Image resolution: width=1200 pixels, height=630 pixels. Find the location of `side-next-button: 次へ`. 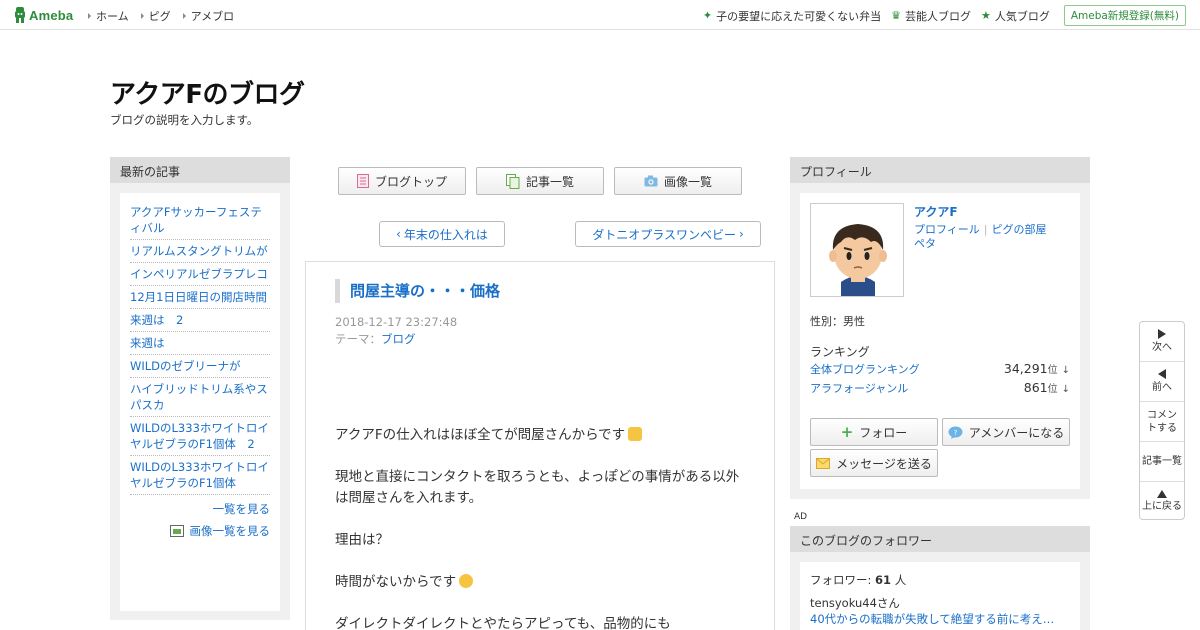

side-next-button: 次へ is located at coordinates (1162, 342).